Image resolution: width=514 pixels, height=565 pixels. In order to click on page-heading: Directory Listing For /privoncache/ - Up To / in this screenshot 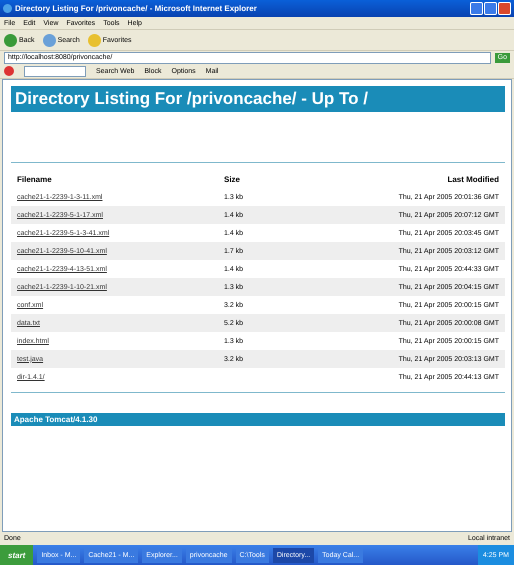, I will do `click(258, 99)`.